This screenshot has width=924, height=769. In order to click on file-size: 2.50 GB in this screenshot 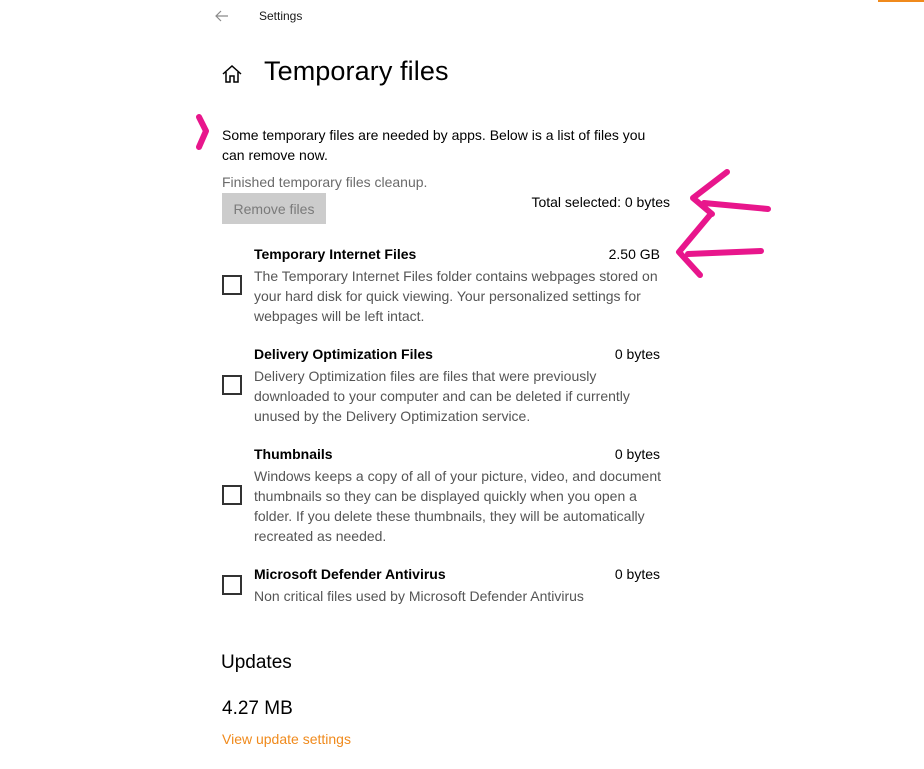, I will do `click(634, 254)`.